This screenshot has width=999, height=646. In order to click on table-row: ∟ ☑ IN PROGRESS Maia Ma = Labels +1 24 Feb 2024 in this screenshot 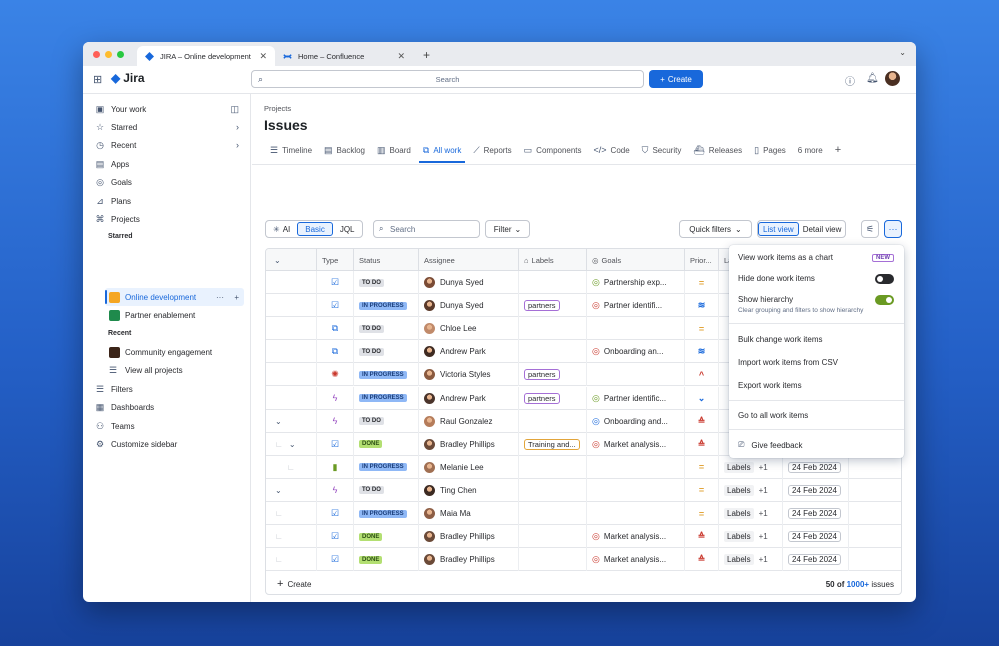, I will do `click(583, 513)`.